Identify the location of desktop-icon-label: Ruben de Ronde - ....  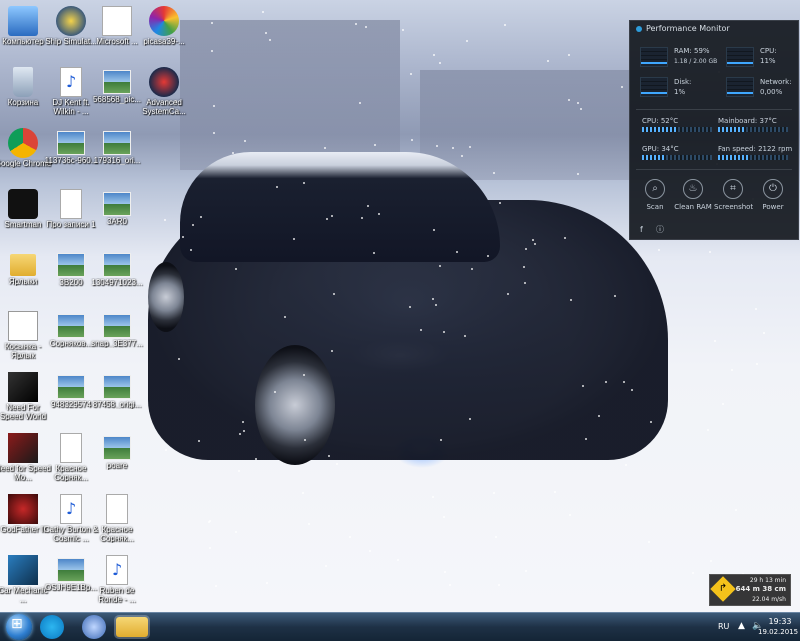
(117, 595).